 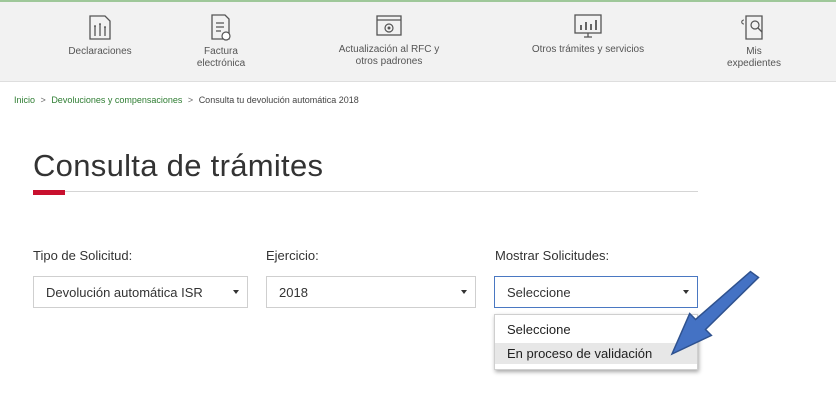 I want to click on tipo-solicitud-select: Devolución automática ISR, so click(x=140, y=292).